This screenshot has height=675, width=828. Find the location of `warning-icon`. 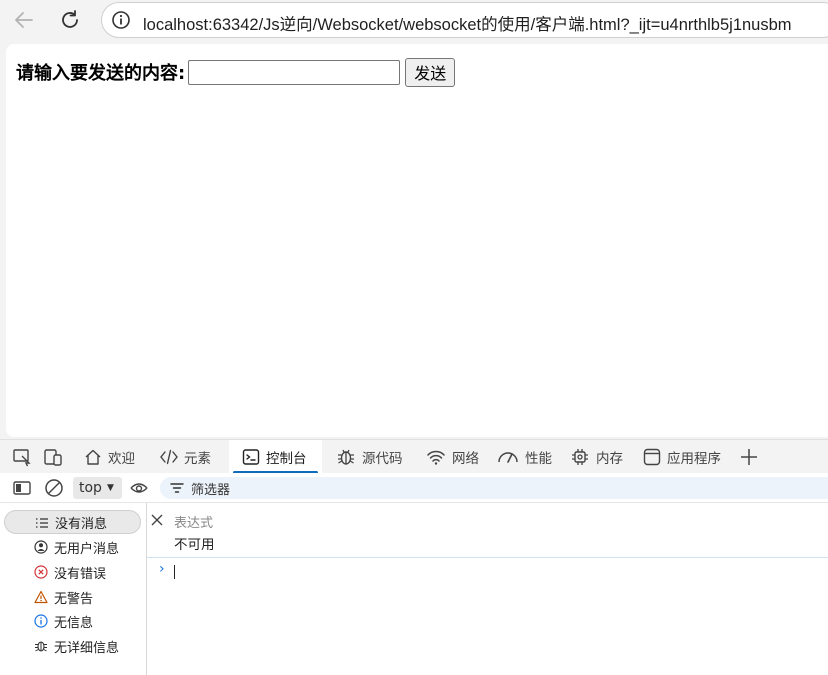

warning-icon is located at coordinates (41, 597).